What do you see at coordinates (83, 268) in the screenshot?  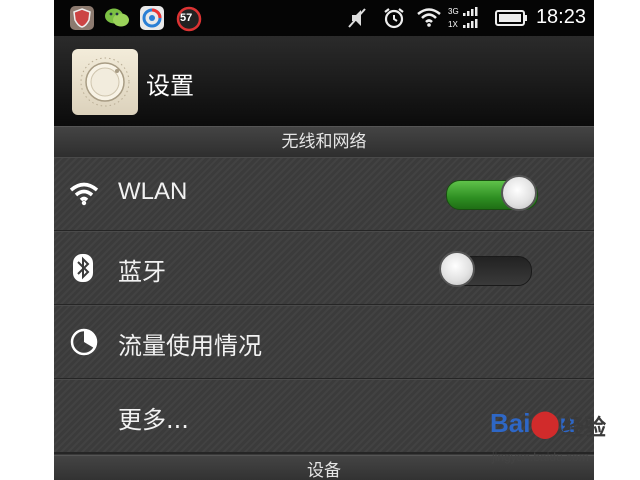 I see `bluetooth-icon` at bounding box center [83, 268].